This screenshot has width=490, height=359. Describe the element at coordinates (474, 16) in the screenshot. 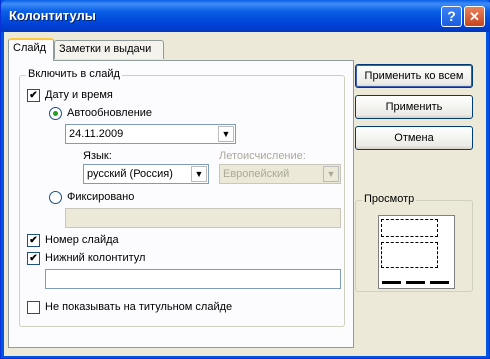

I see `close-button: ✕` at that location.